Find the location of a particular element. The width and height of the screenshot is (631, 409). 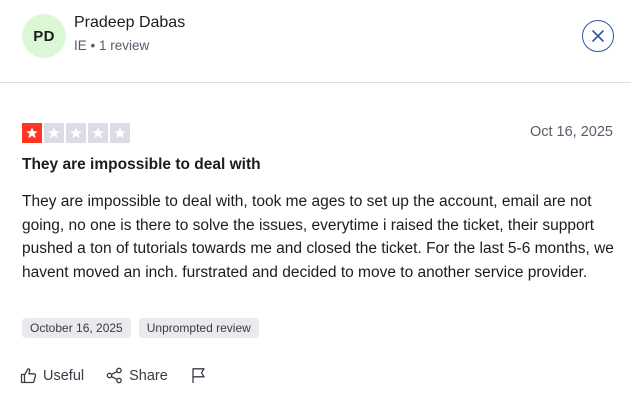

close-icon is located at coordinates (598, 36).